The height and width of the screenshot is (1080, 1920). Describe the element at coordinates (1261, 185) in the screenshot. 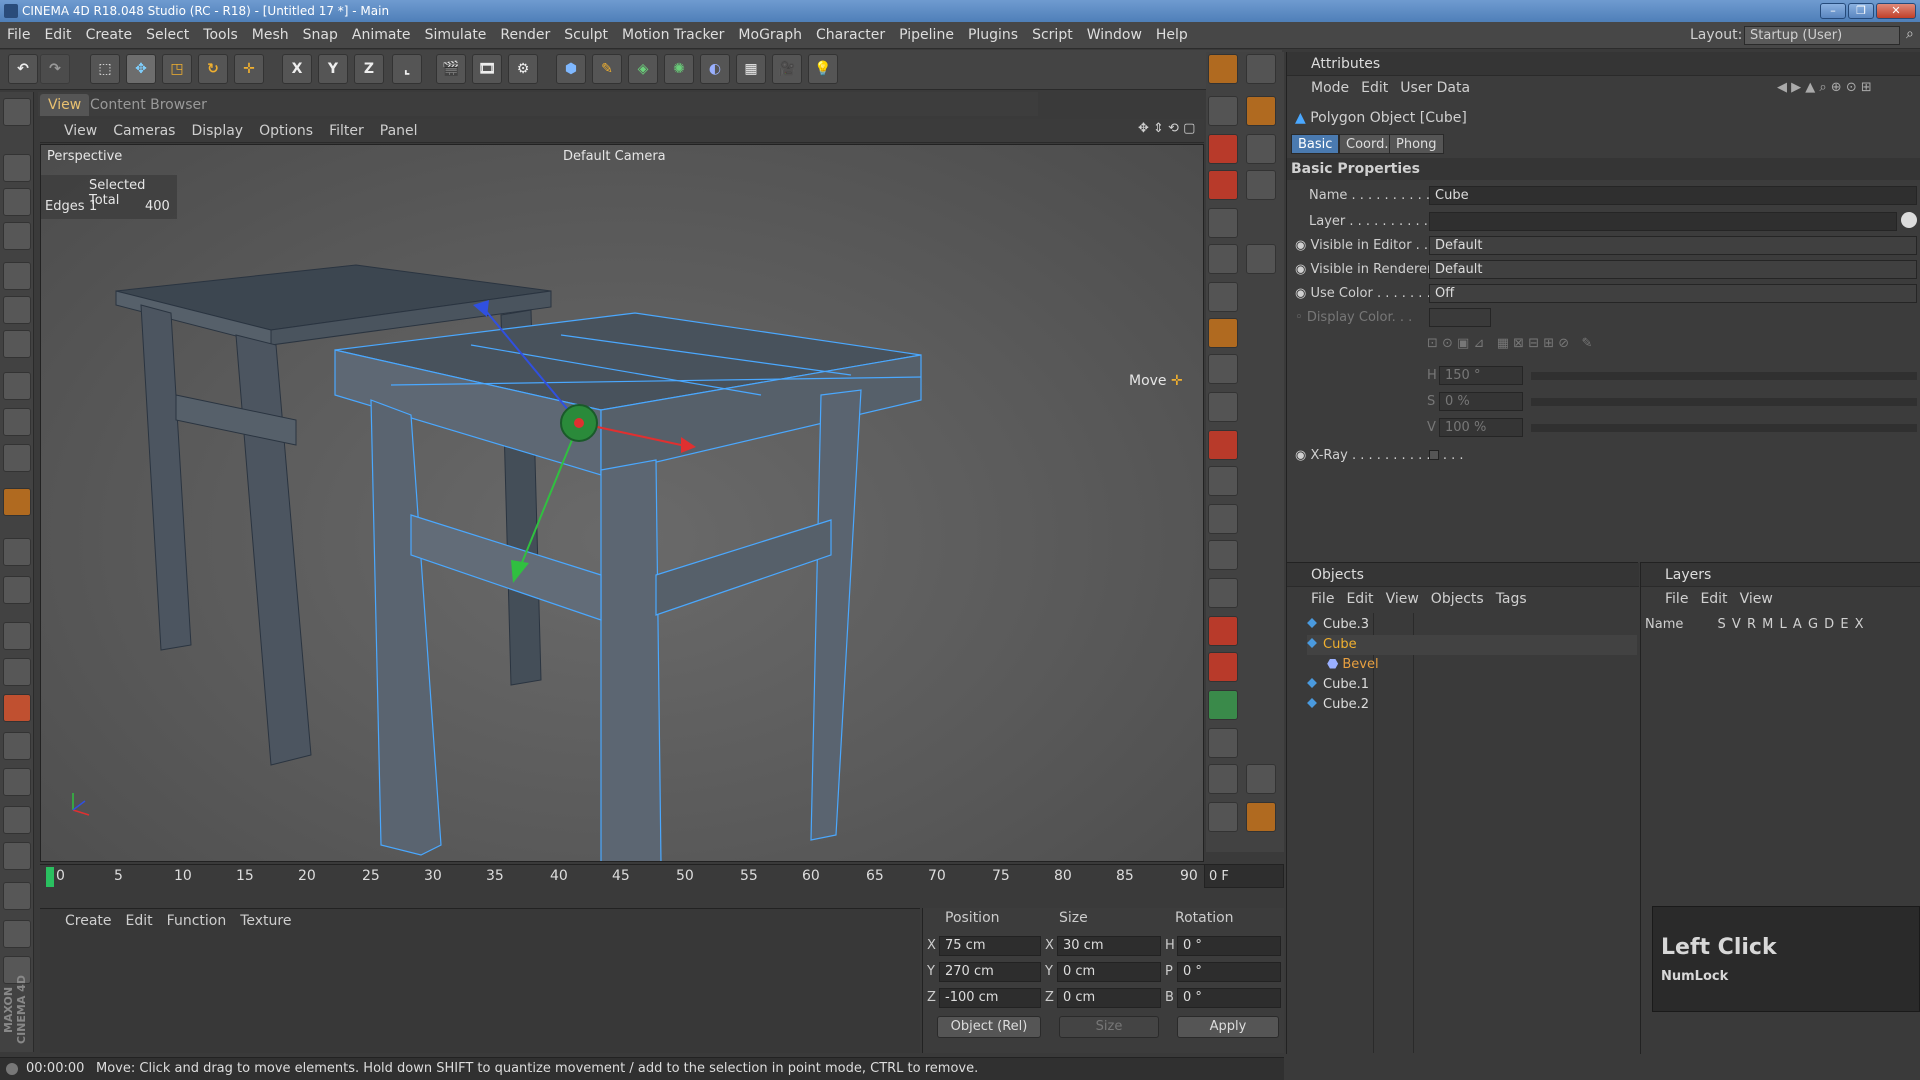

I see `uv-2d-icon` at that location.